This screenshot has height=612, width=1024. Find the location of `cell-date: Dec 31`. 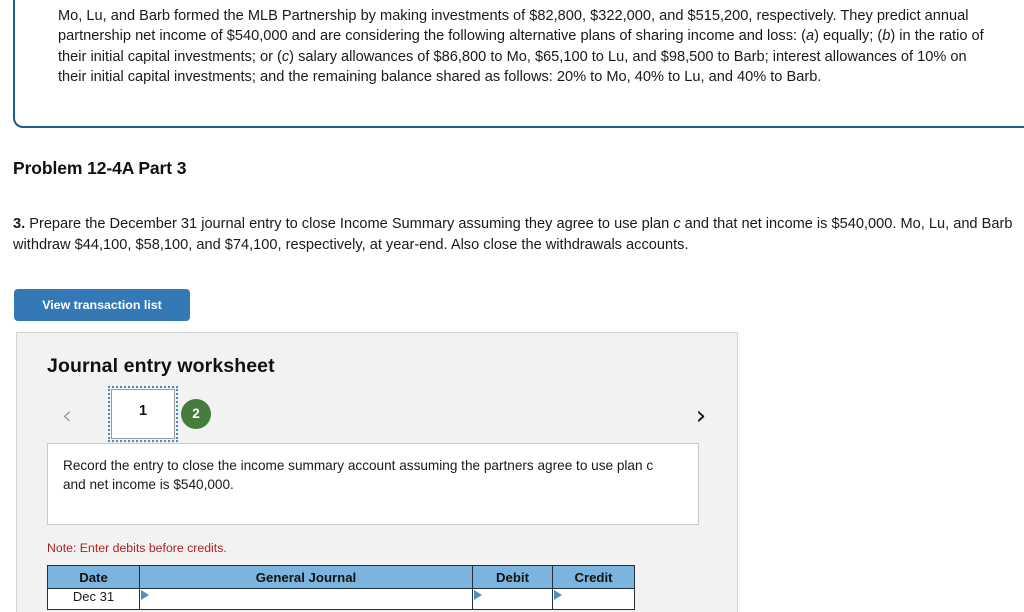

cell-date: Dec 31 is located at coordinates (93, 599).